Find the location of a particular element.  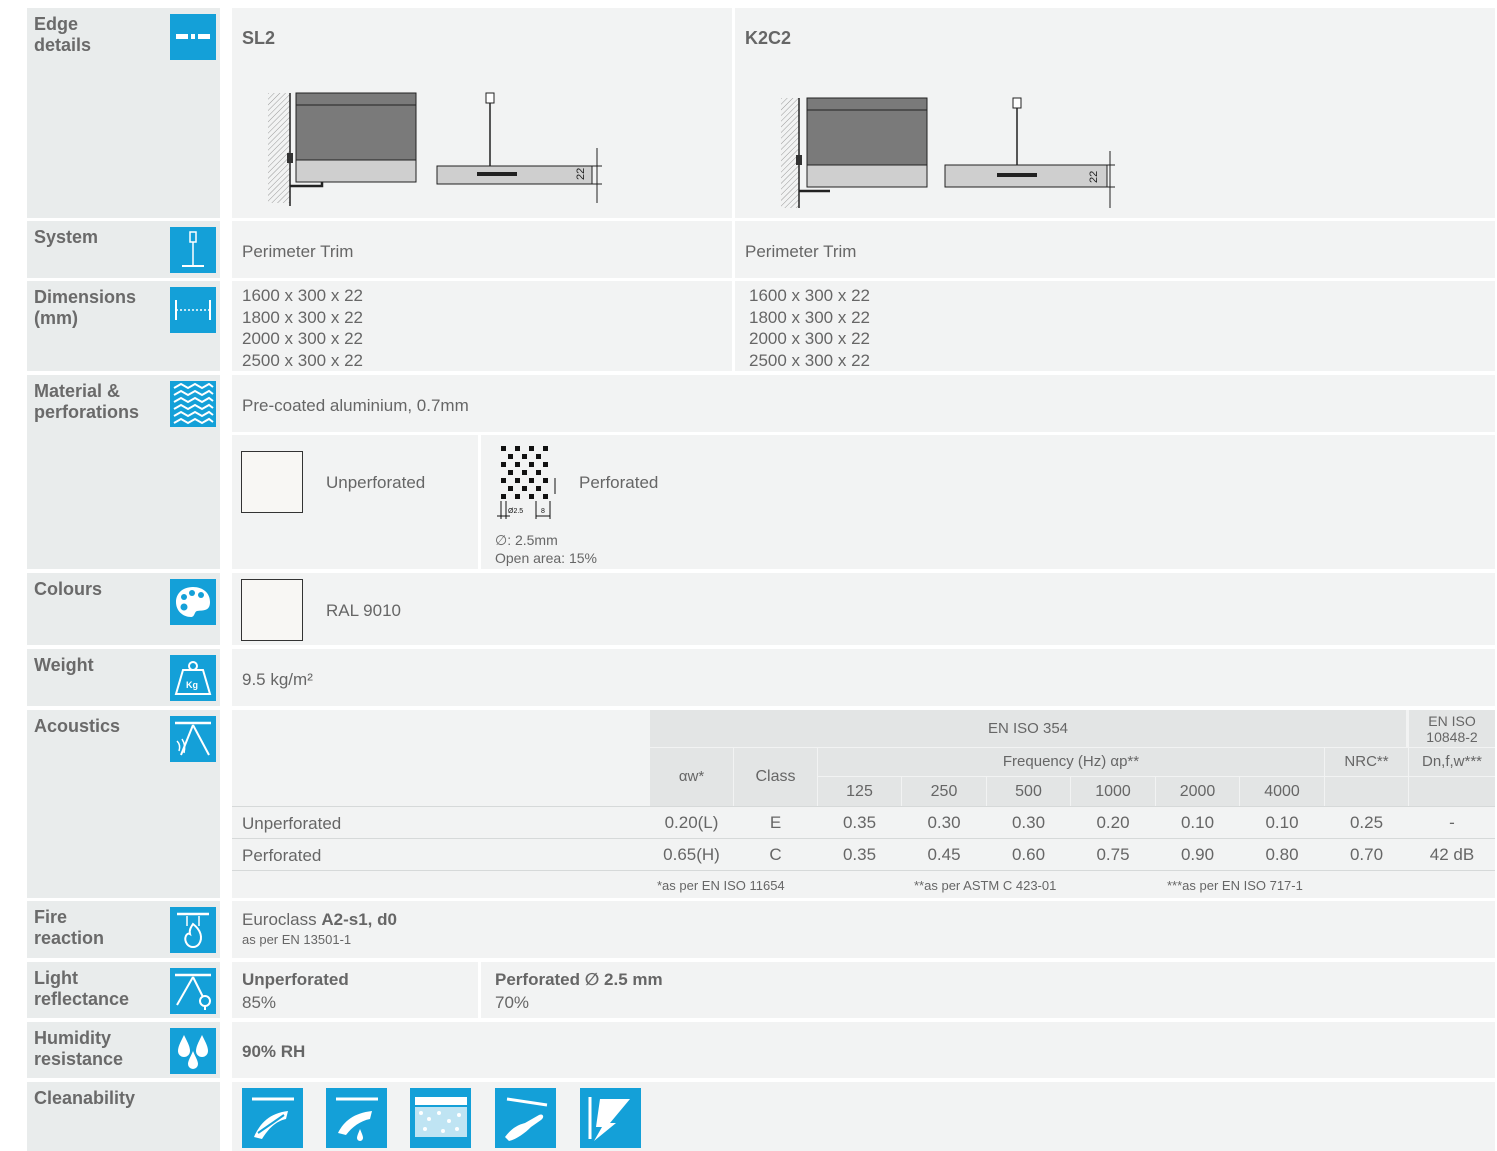

dim-sl2-3: 2000 x 300 x 22 is located at coordinates (302, 338).